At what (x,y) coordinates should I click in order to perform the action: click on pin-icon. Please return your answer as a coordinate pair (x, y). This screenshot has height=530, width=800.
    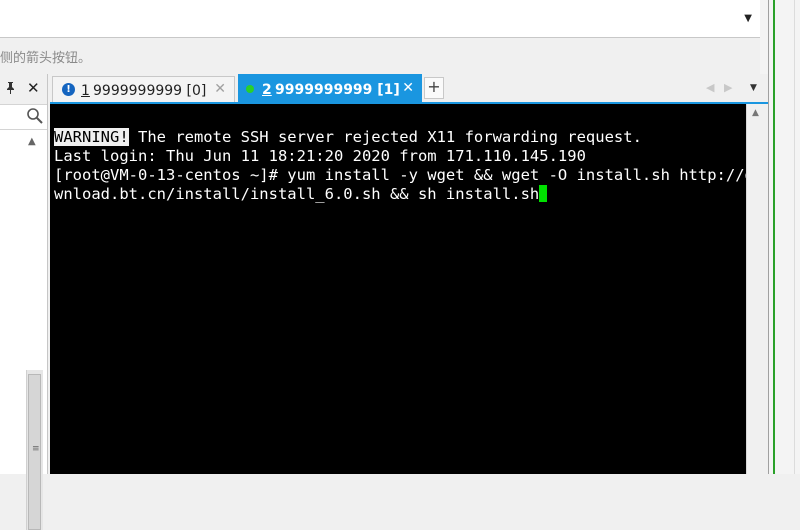
    Looking at the image, I should click on (10, 89).